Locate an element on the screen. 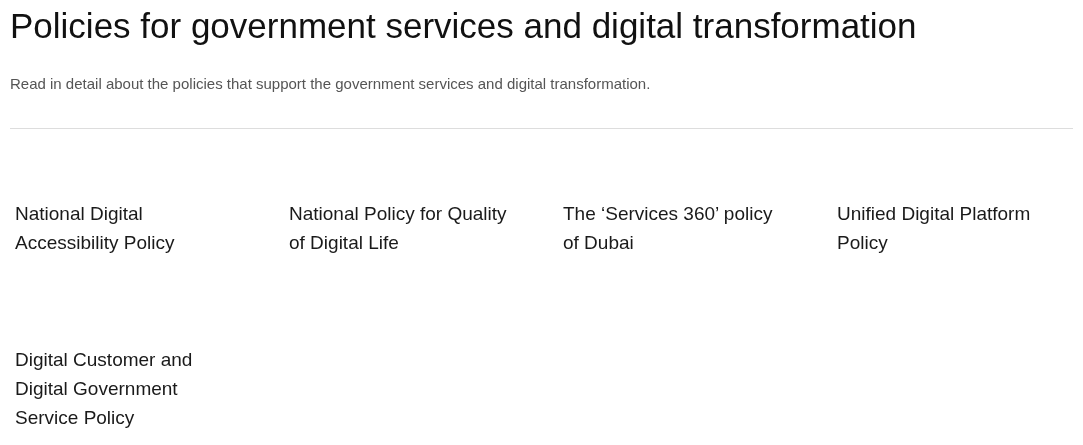 This screenshot has width=1083, height=445. policy-link: The ‘Services 360’ policy of Dubai is located at coordinates (675, 228).